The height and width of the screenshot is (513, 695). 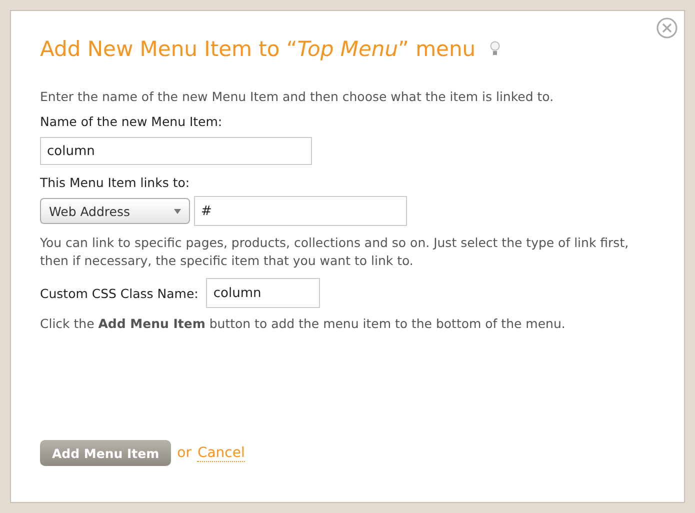 I want to click on dialog-title: Add New Menu Item to “Top Menu” menu, so click(x=258, y=49).